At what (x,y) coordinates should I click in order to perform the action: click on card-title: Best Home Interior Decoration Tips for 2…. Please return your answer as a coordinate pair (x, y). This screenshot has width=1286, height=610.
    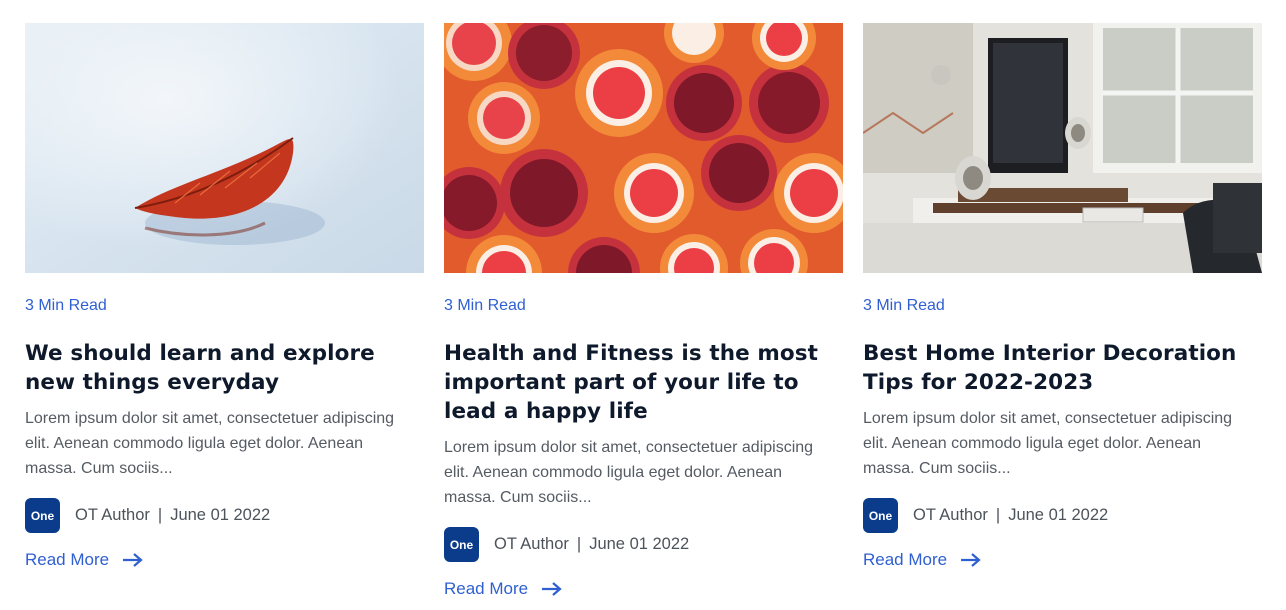
    Looking at the image, I should click on (1062, 368).